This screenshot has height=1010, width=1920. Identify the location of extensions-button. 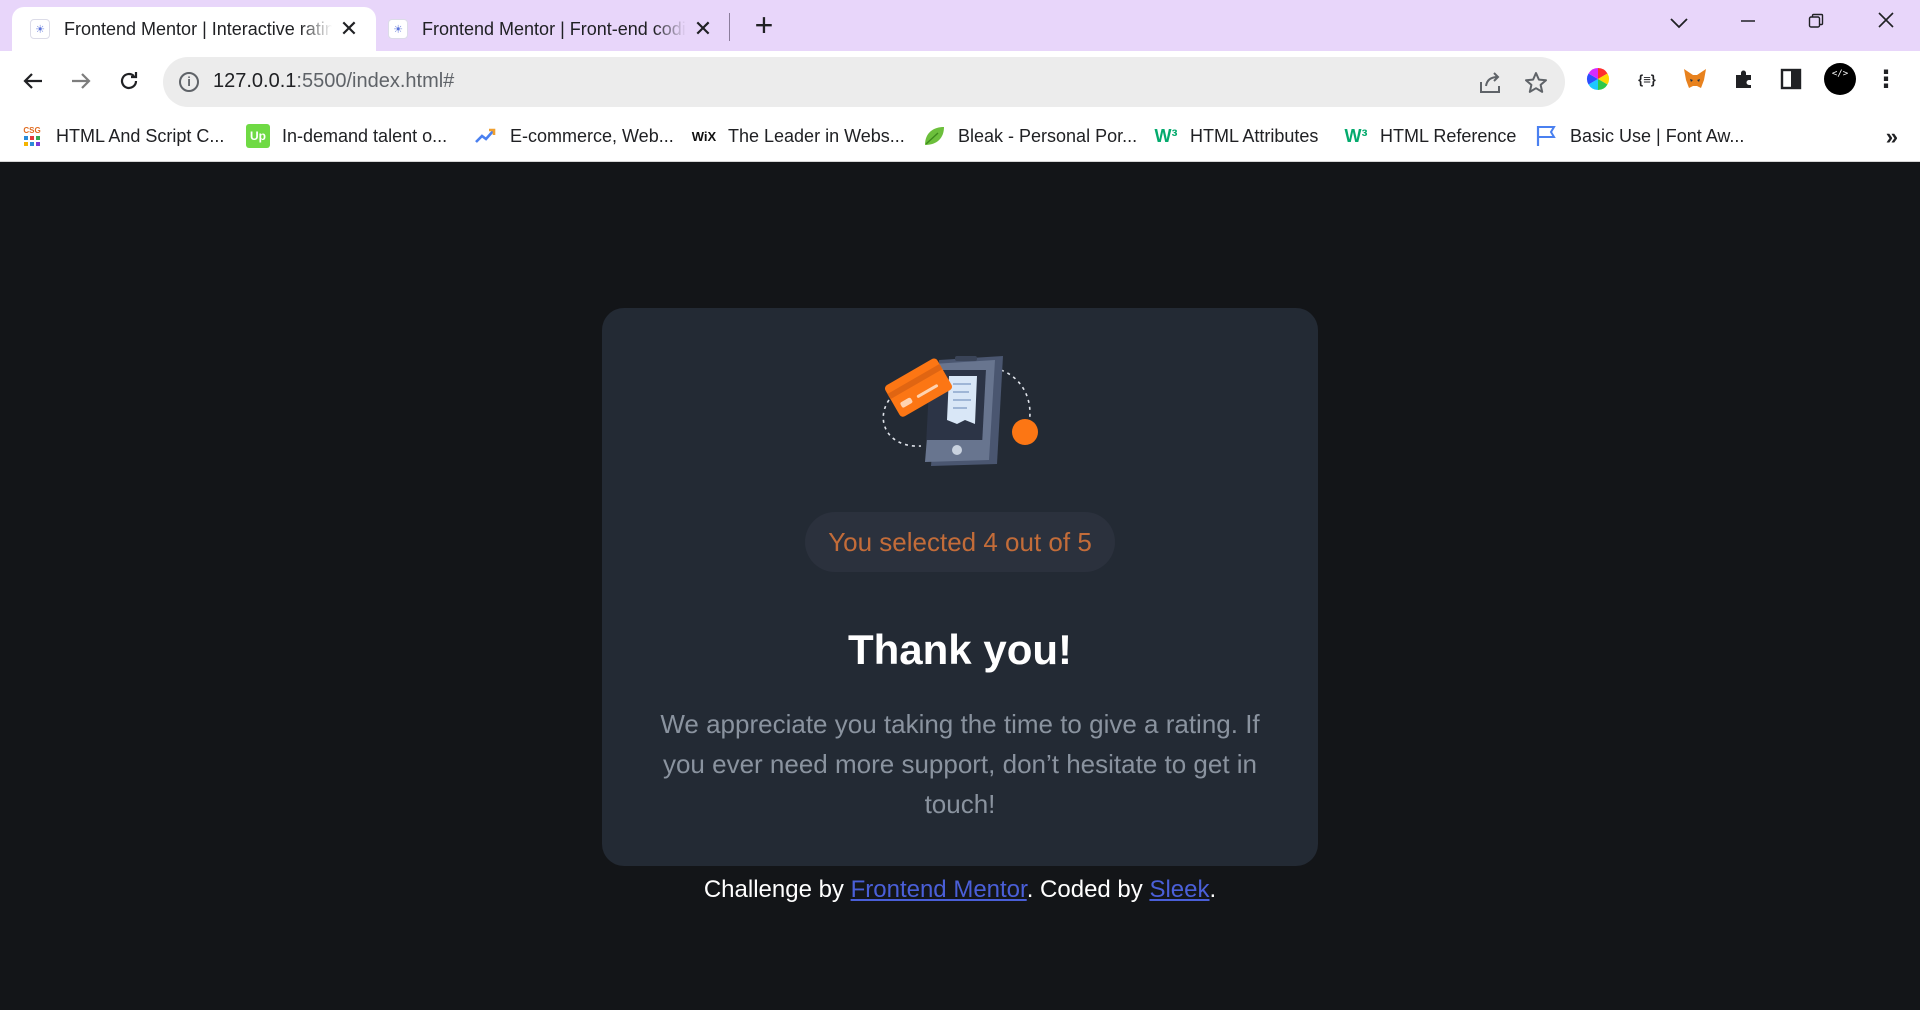
(1744, 79).